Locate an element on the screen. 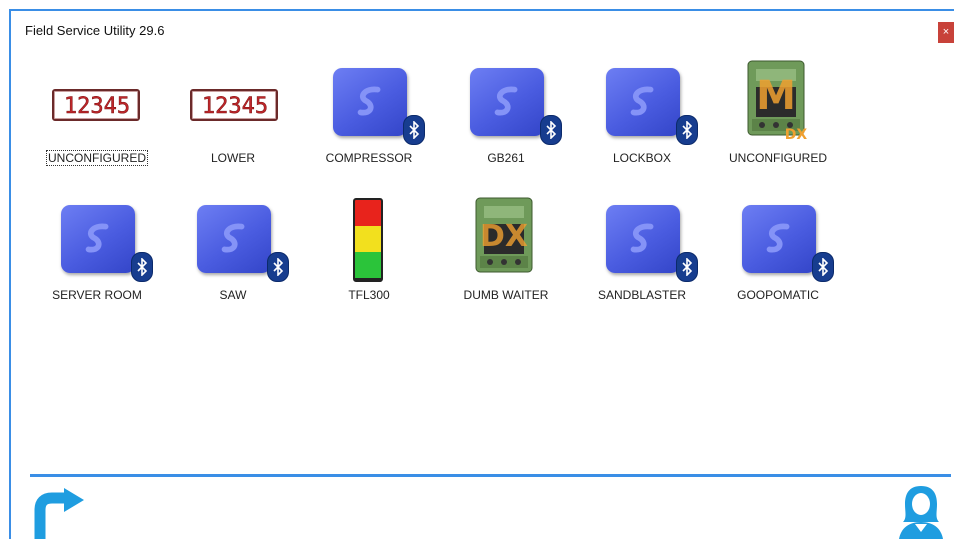 This screenshot has width=954, height=544. window-border-left is located at coordinates (10, 274).